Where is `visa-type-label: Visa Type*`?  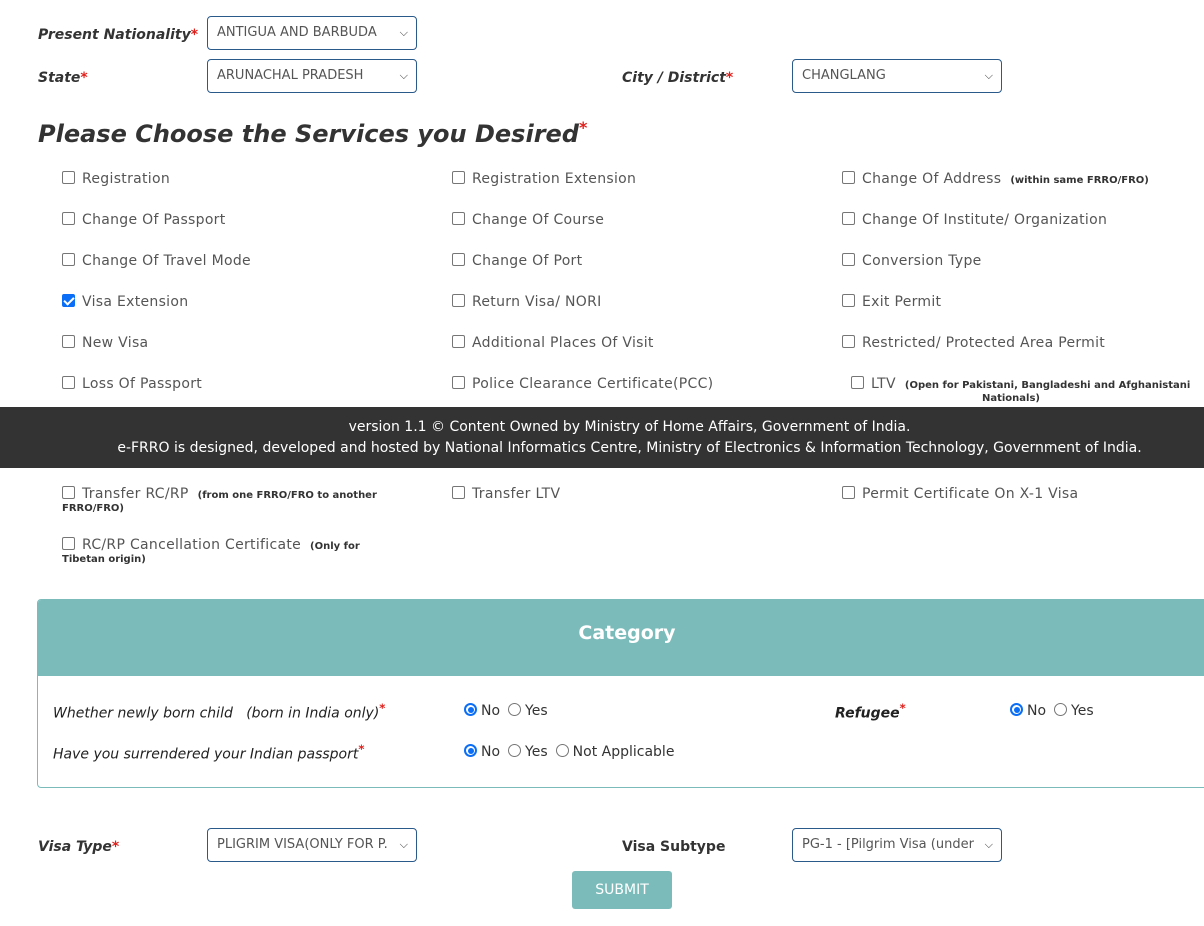
visa-type-label: Visa Type* is located at coordinates (79, 847).